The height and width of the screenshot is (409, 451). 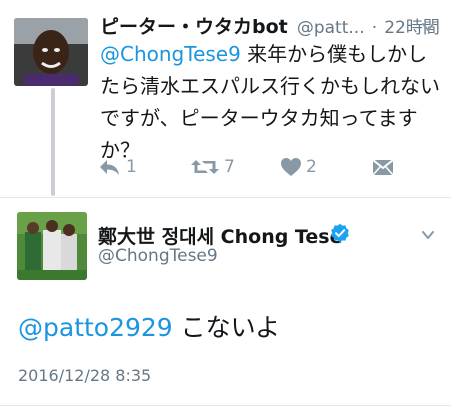 What do you see at coordinates (158, 256) in the screenshot?
I see `user-handle: @ChongTese9` at bounding box center [158, 256].